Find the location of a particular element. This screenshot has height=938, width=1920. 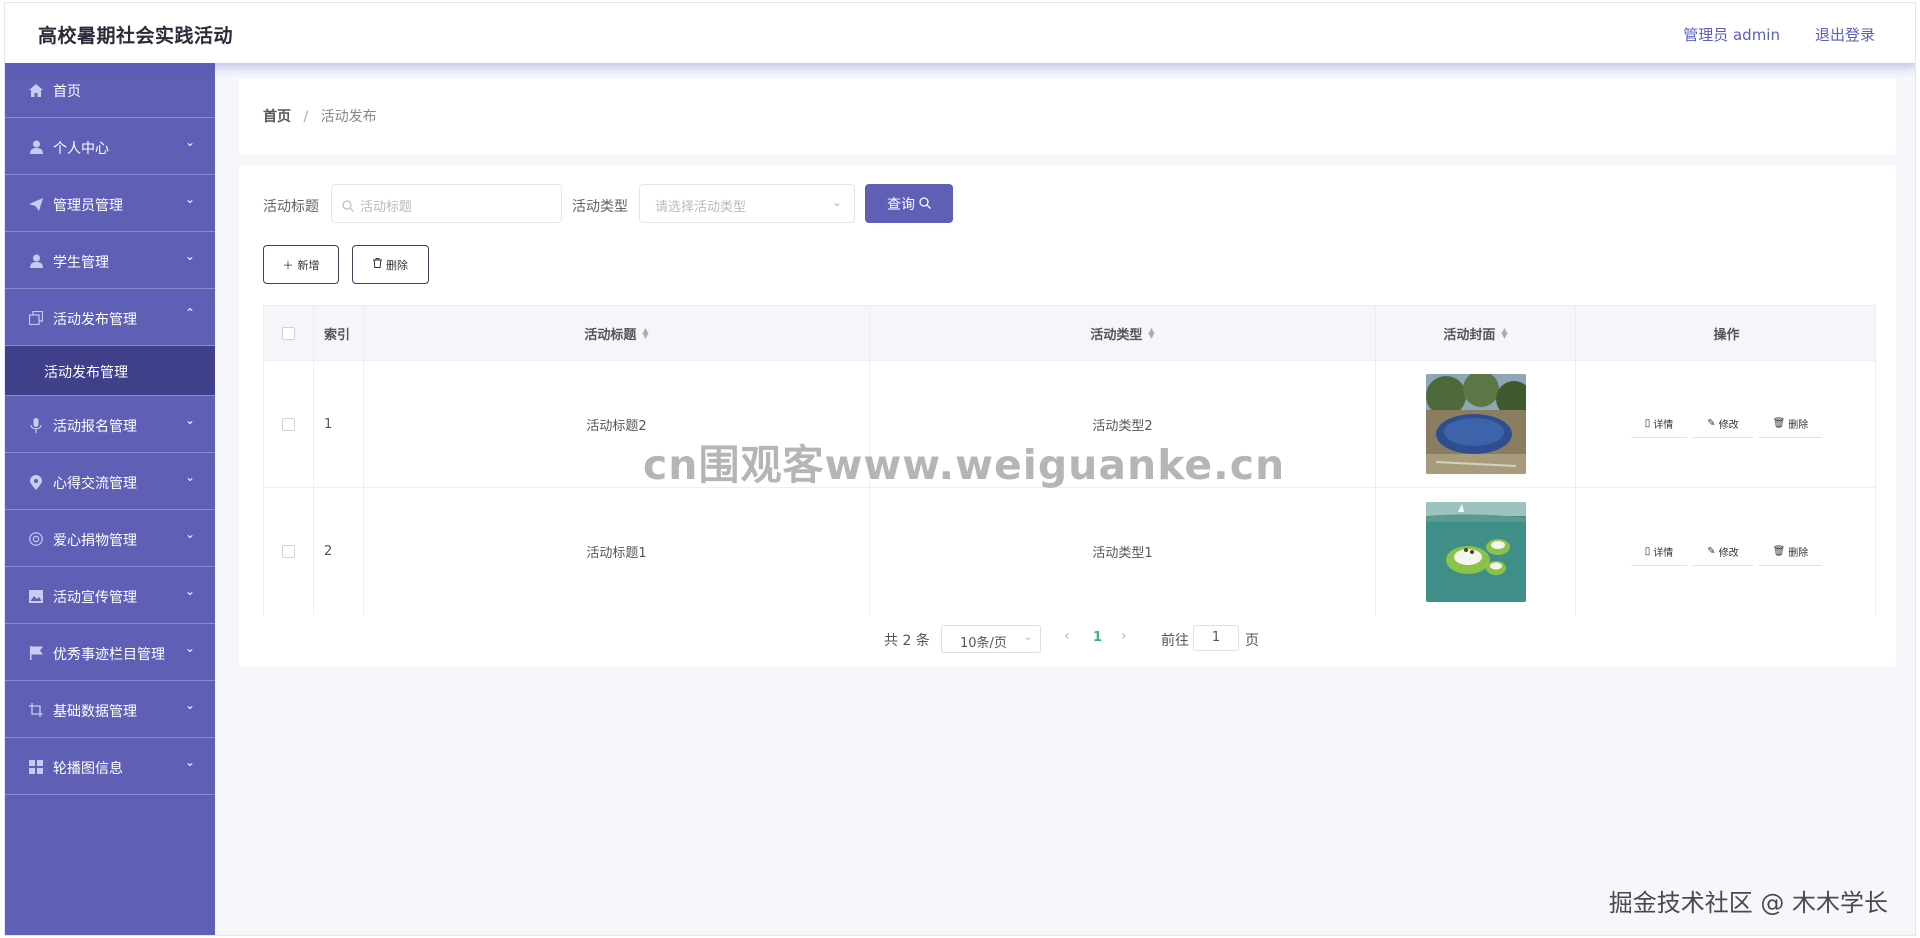

column-header-index: 索引 is located at coordinates (339, 333).